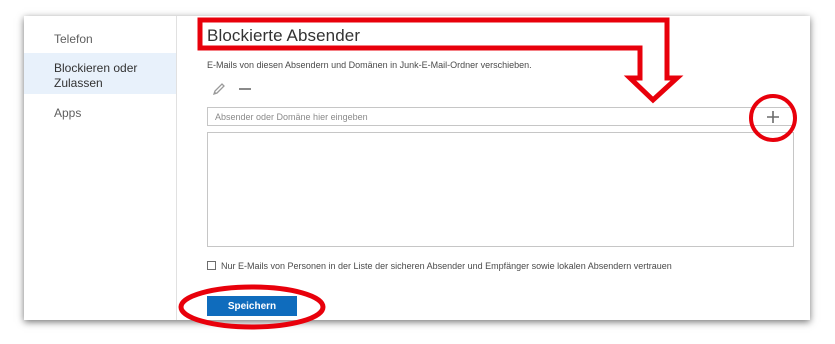  Describe the element at coordinates (284, 35) in the screenshot. I see `page-title: Blockierte Absender` at that location.